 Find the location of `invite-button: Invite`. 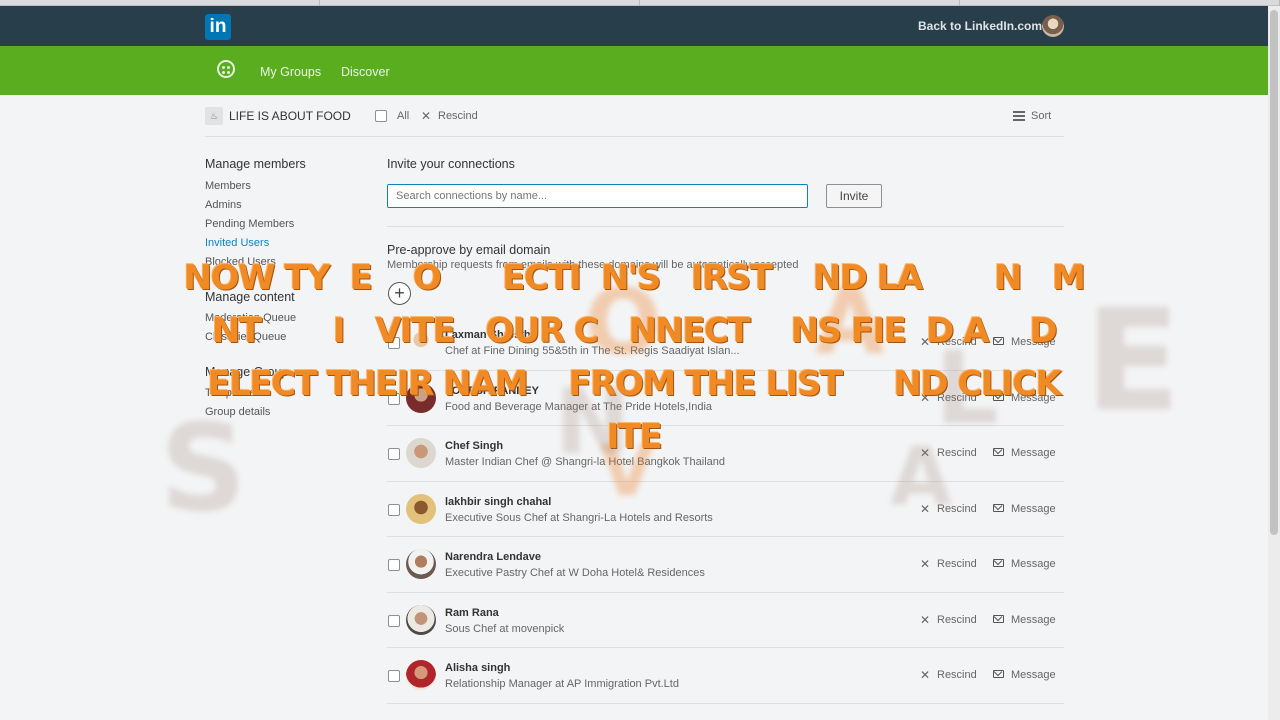

invite-button: Invite is located at coordinates (854, 196).